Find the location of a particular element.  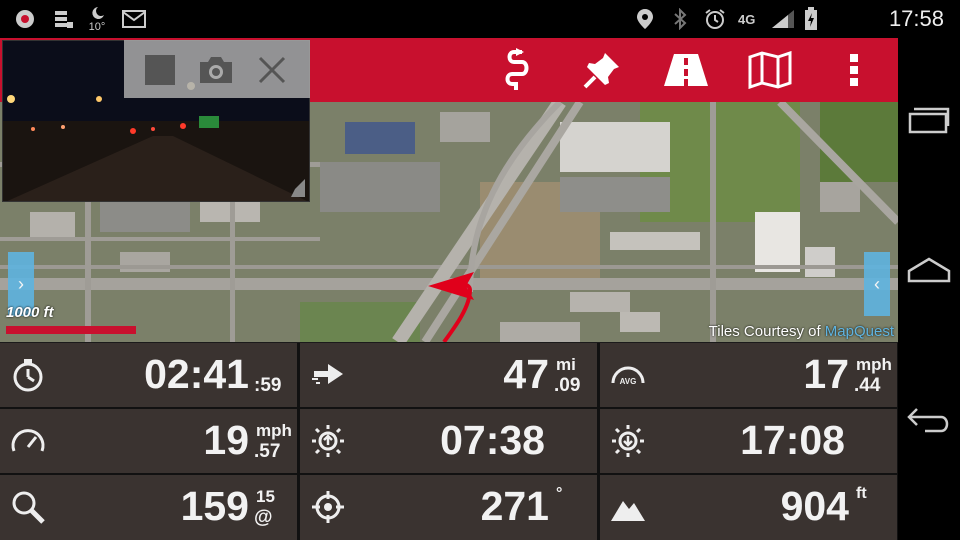

stat-value: 271 is located at coordinates (514, 506).